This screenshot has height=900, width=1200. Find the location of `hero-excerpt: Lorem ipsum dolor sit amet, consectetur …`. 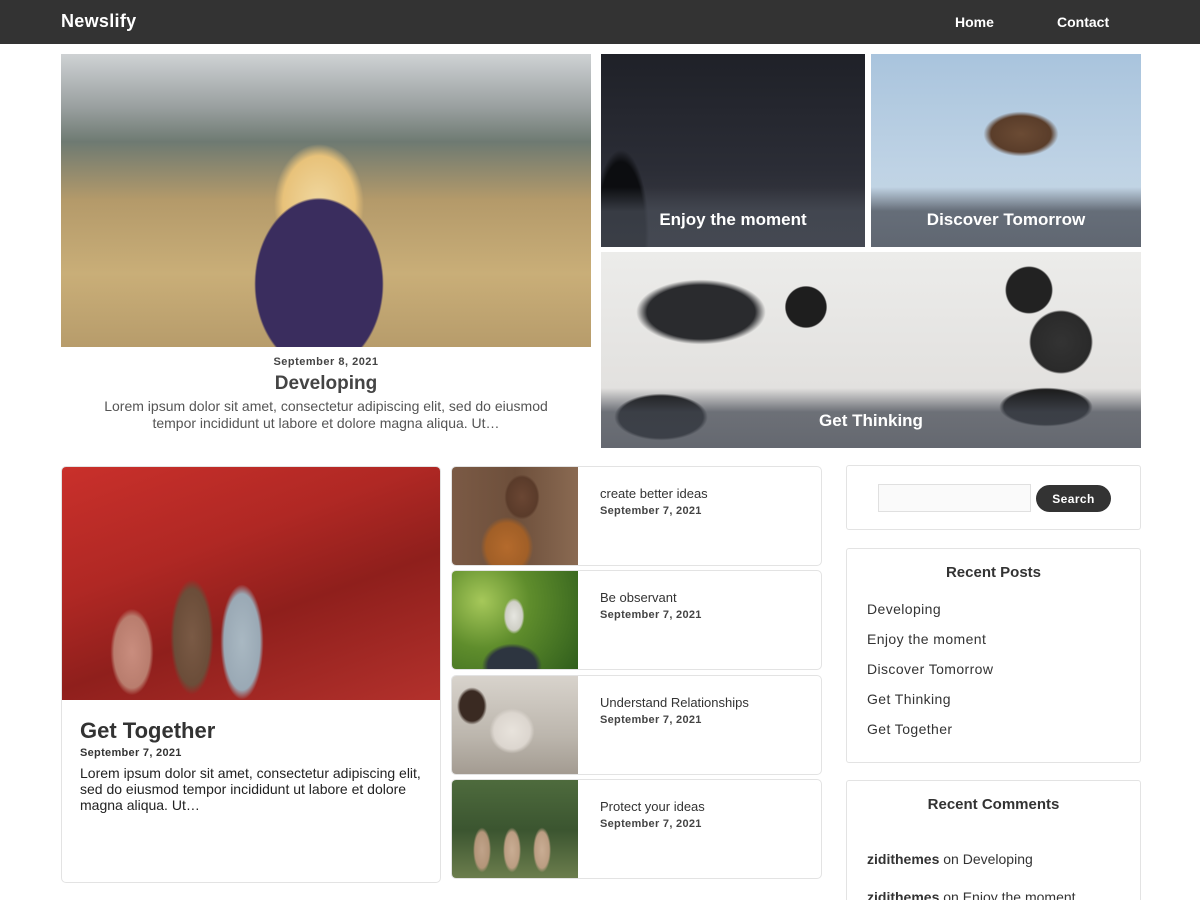

hero-excerpt: Lorem ipsum dolor sit amet, consectetur … is located at coordinates (326, 414).